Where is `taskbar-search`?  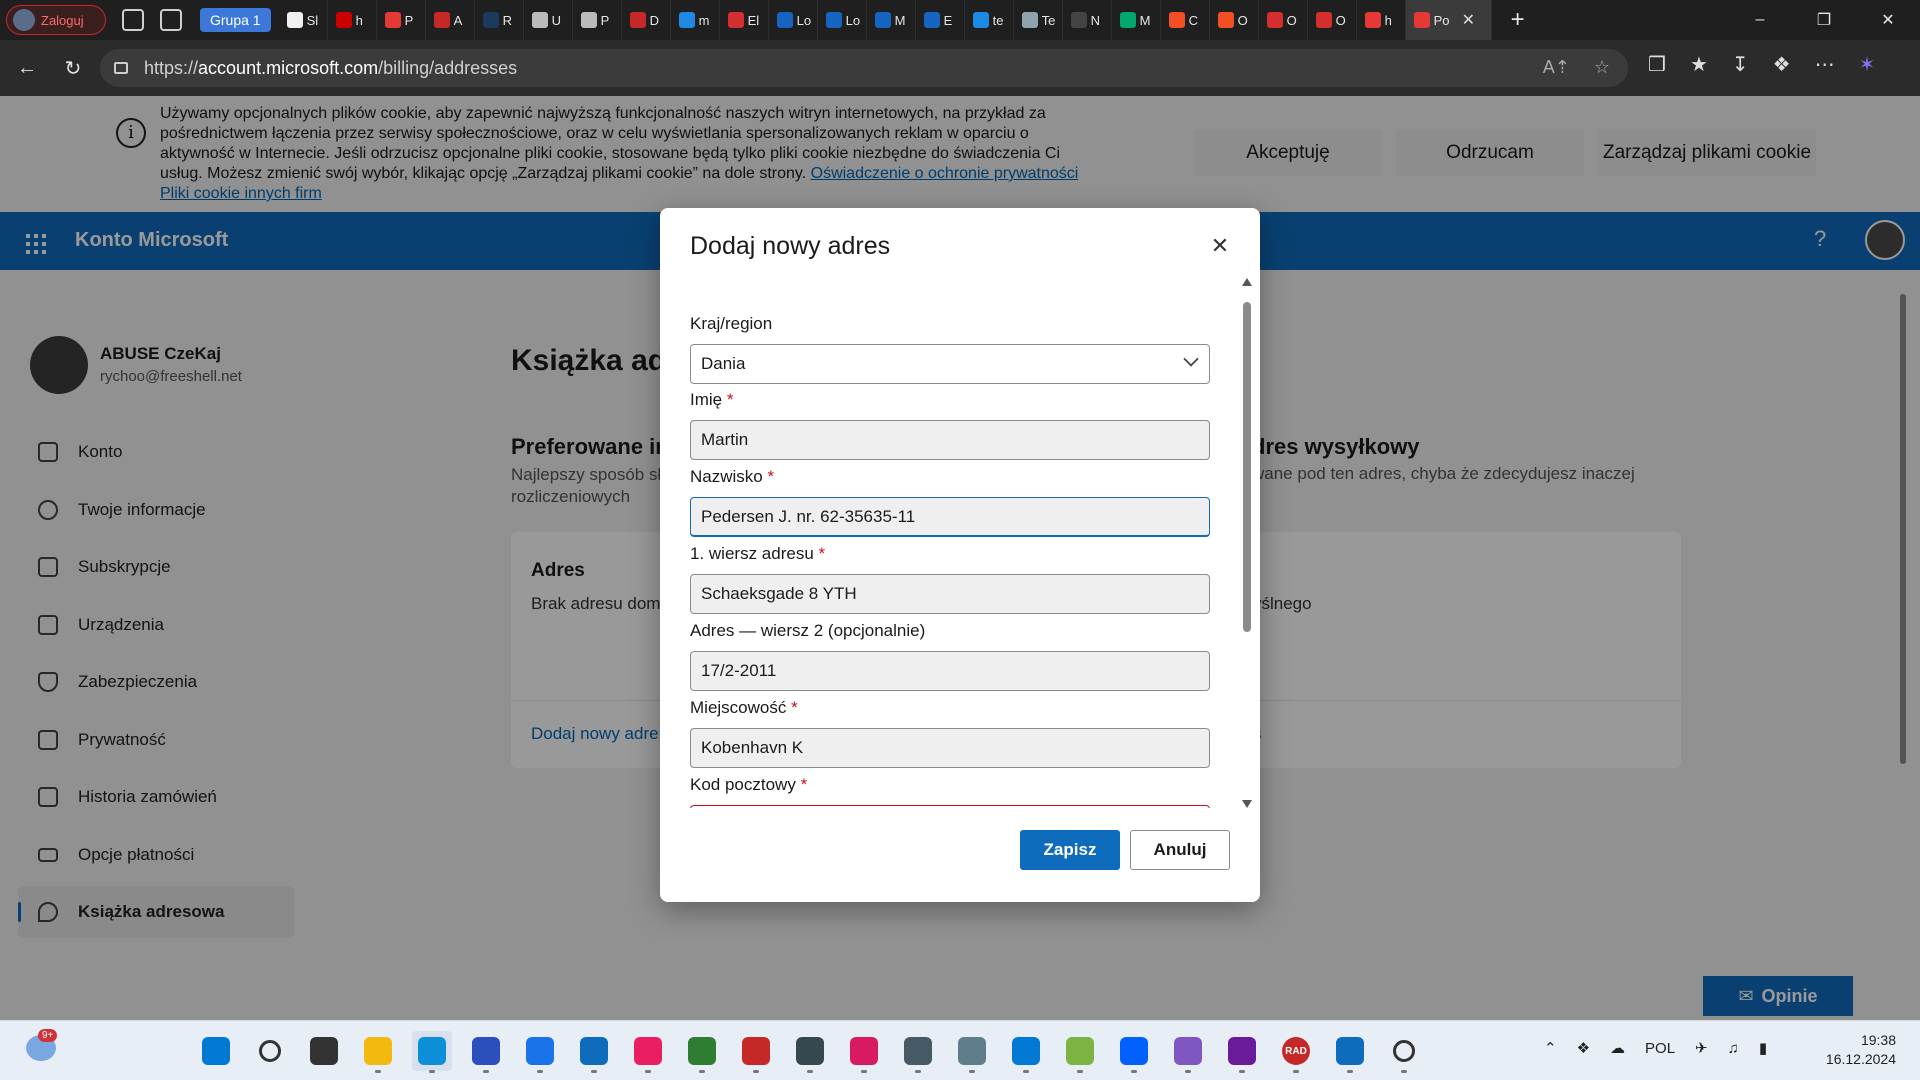 taskbar-search is located at coordinates (270, 1051).